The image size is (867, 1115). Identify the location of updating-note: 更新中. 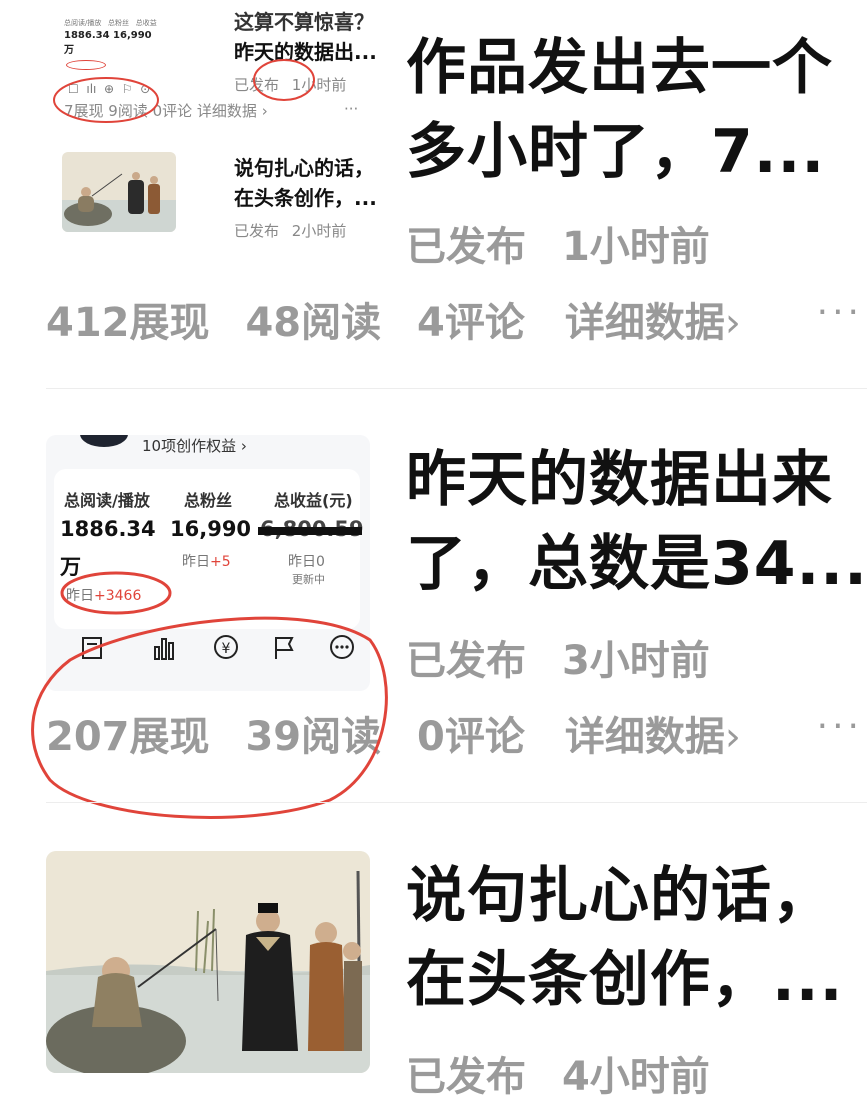
(308, 579).